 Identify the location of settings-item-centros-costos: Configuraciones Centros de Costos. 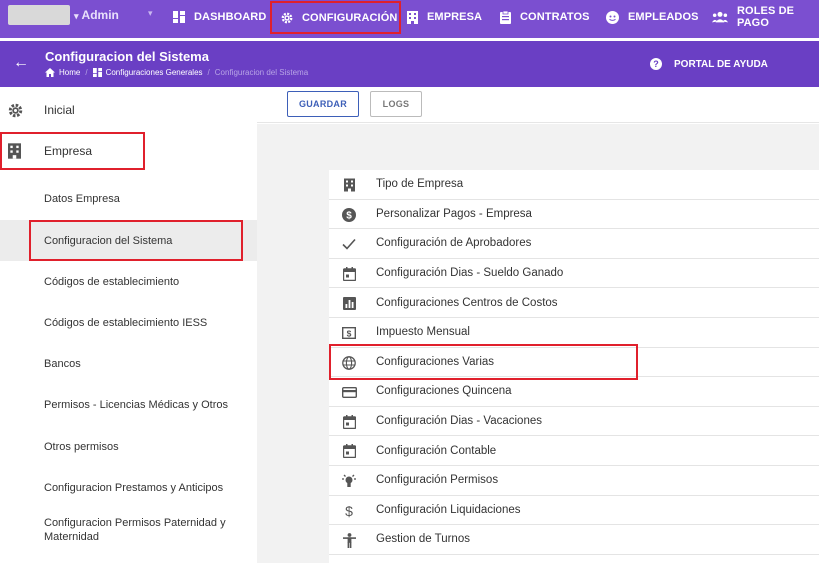
(574, 303).